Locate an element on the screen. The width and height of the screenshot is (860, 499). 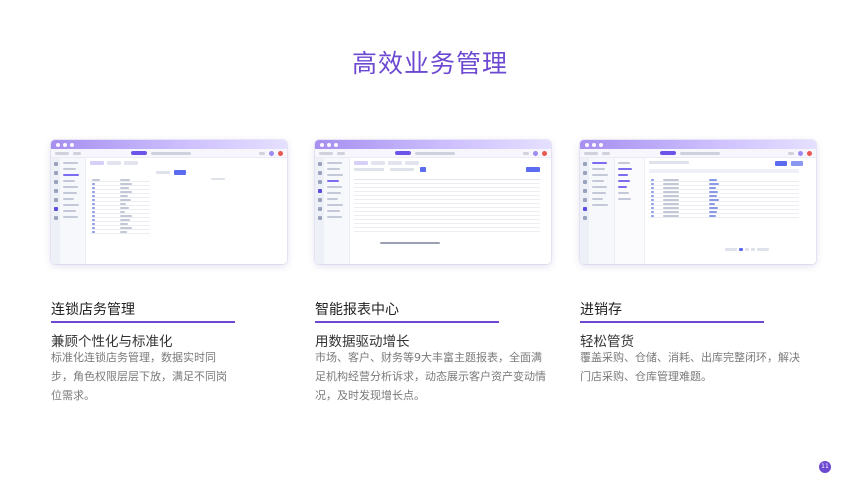
screenshot-report-center is located at coordinates (433, 202).